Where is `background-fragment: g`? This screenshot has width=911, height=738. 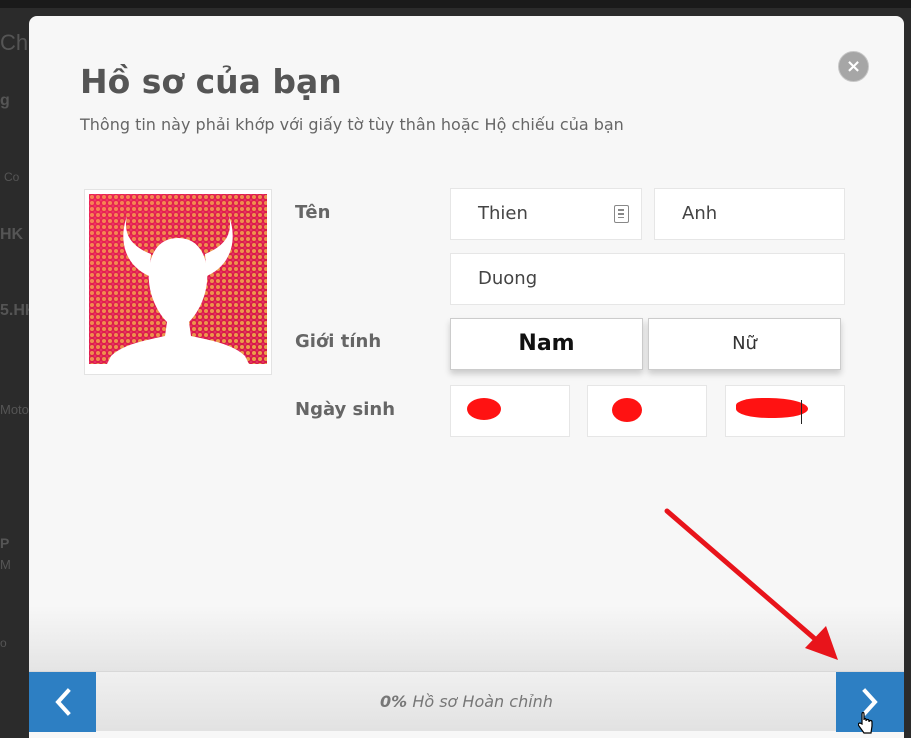 background-fragment: g is located at coordinates (5, 100).